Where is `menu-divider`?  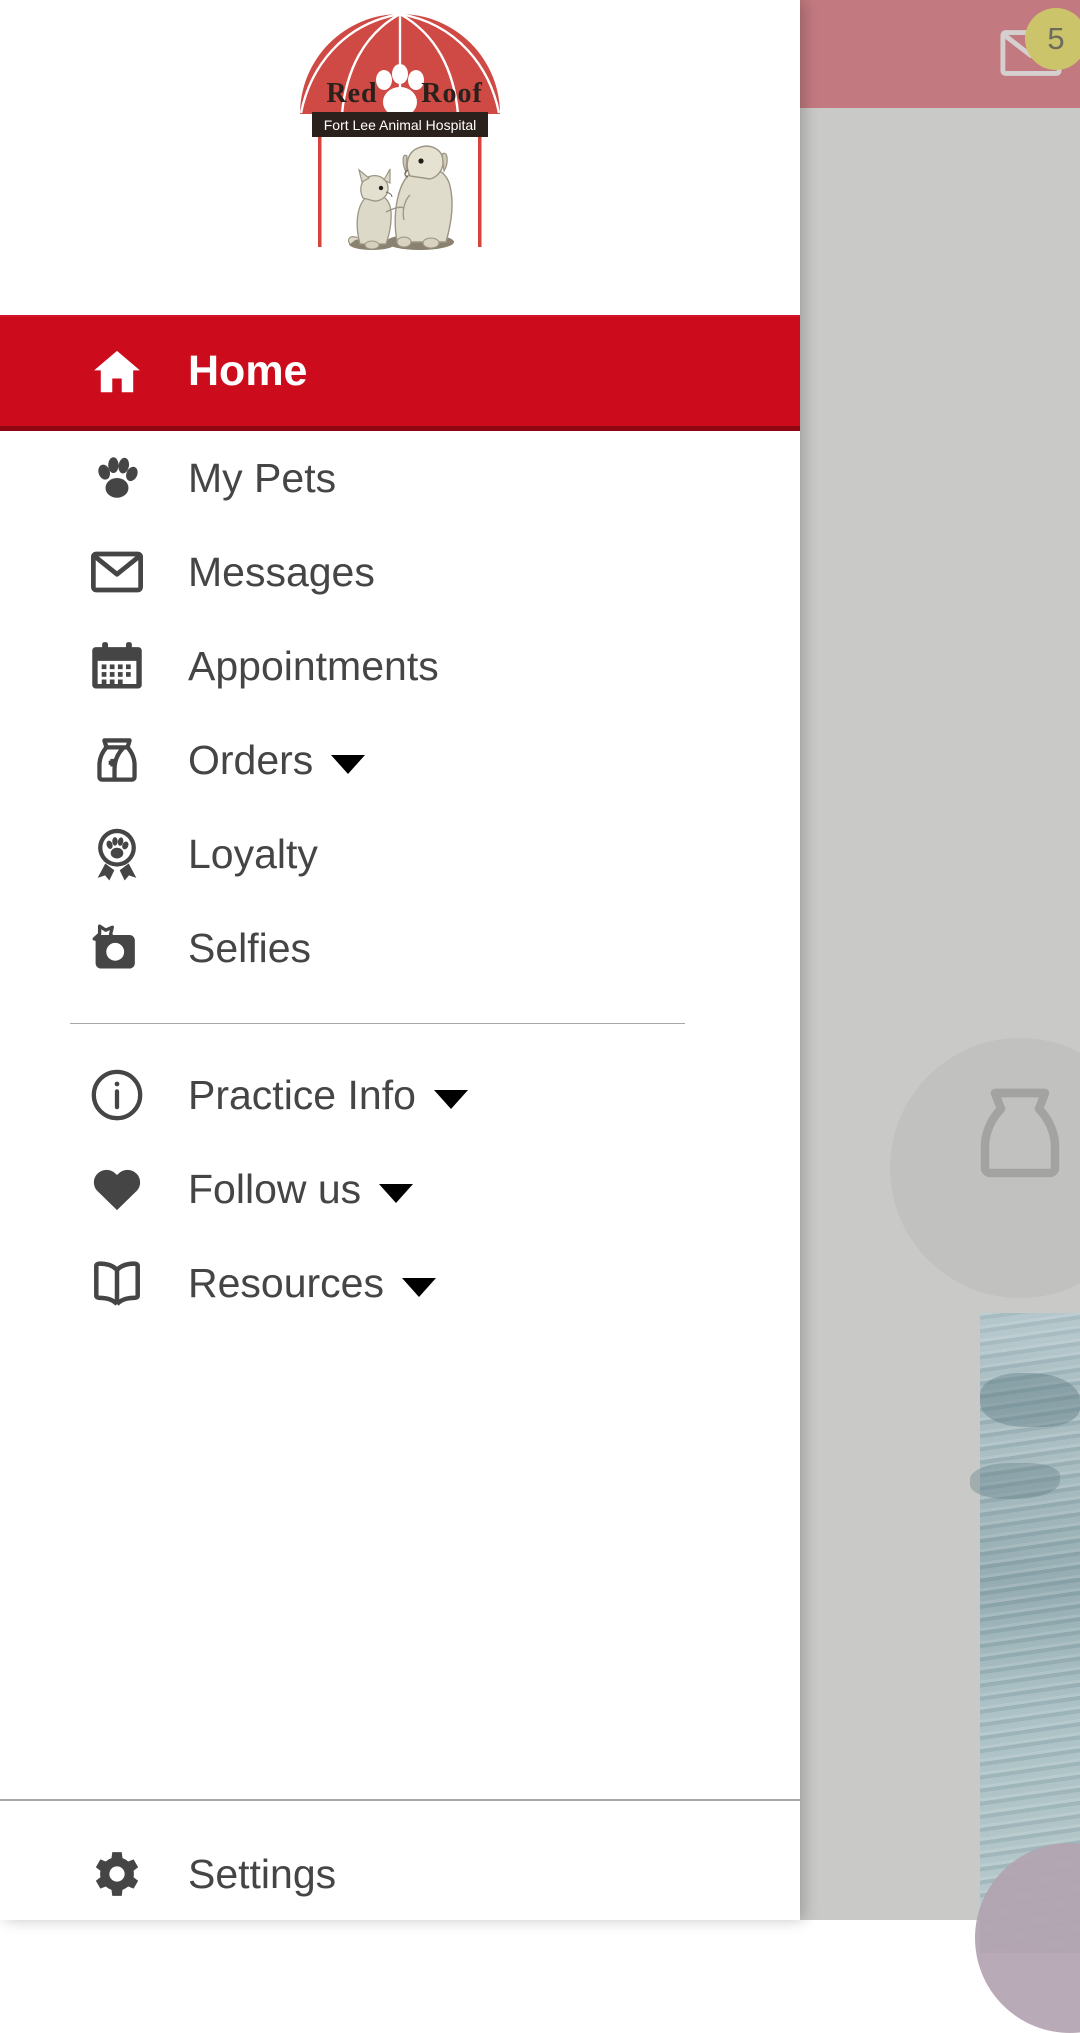
menu-divider is located at coordinates (377, 1023).